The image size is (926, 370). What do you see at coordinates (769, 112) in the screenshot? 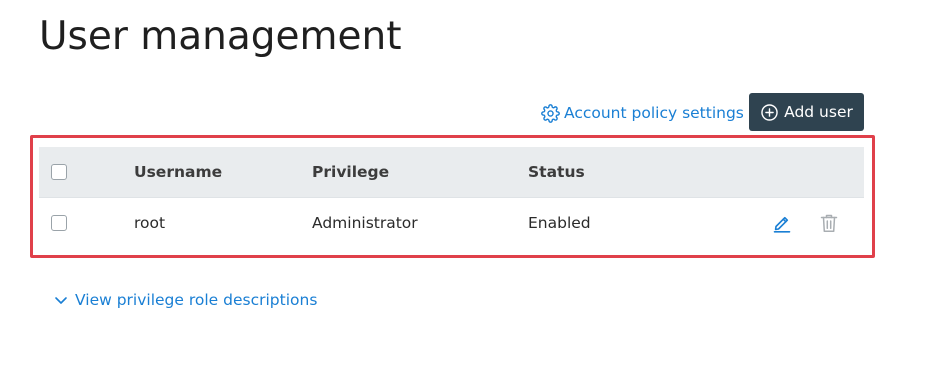
I see `plus-circle-icon` at bounding box center [769, 112].